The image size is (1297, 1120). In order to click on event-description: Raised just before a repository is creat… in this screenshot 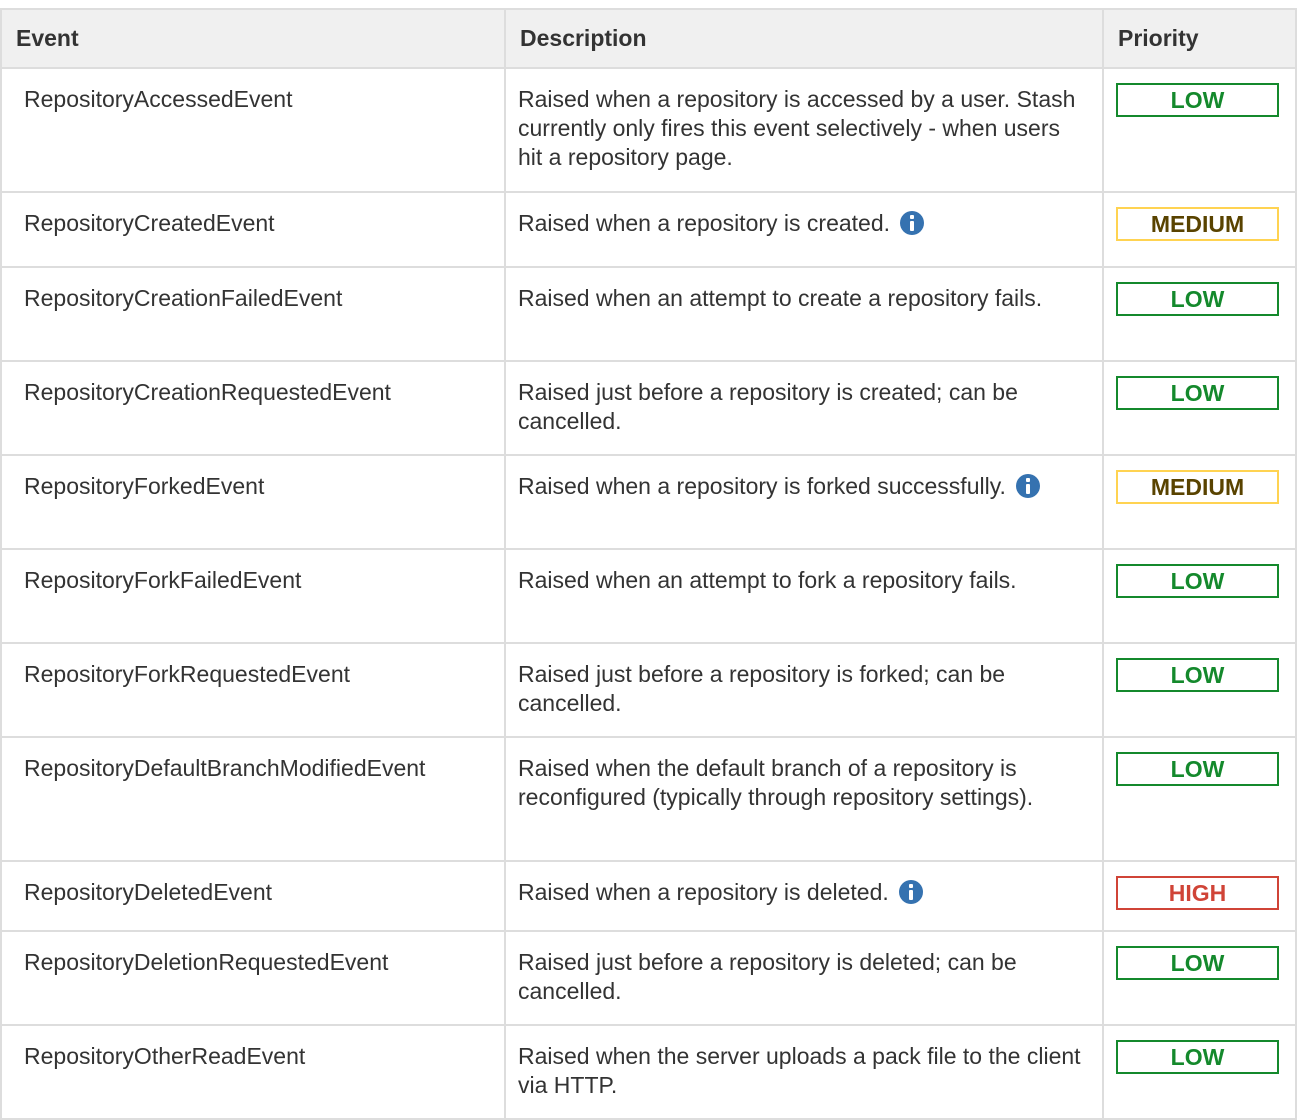, I will do `click(804, 408)`.